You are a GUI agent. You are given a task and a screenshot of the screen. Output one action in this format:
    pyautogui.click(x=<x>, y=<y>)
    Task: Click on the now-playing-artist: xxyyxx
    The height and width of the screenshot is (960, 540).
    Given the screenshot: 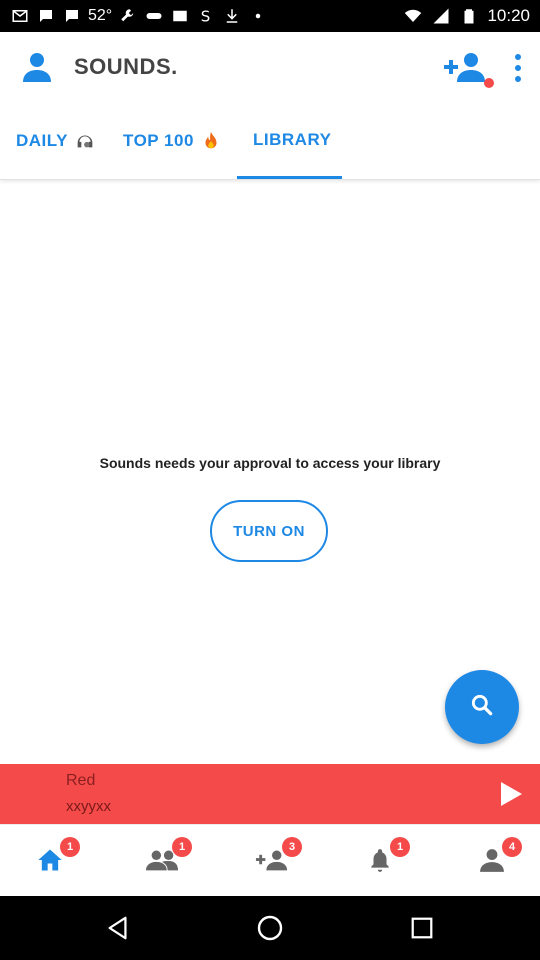 What is the action you would take?
    pyautogui.click(x=88, y=806)
    